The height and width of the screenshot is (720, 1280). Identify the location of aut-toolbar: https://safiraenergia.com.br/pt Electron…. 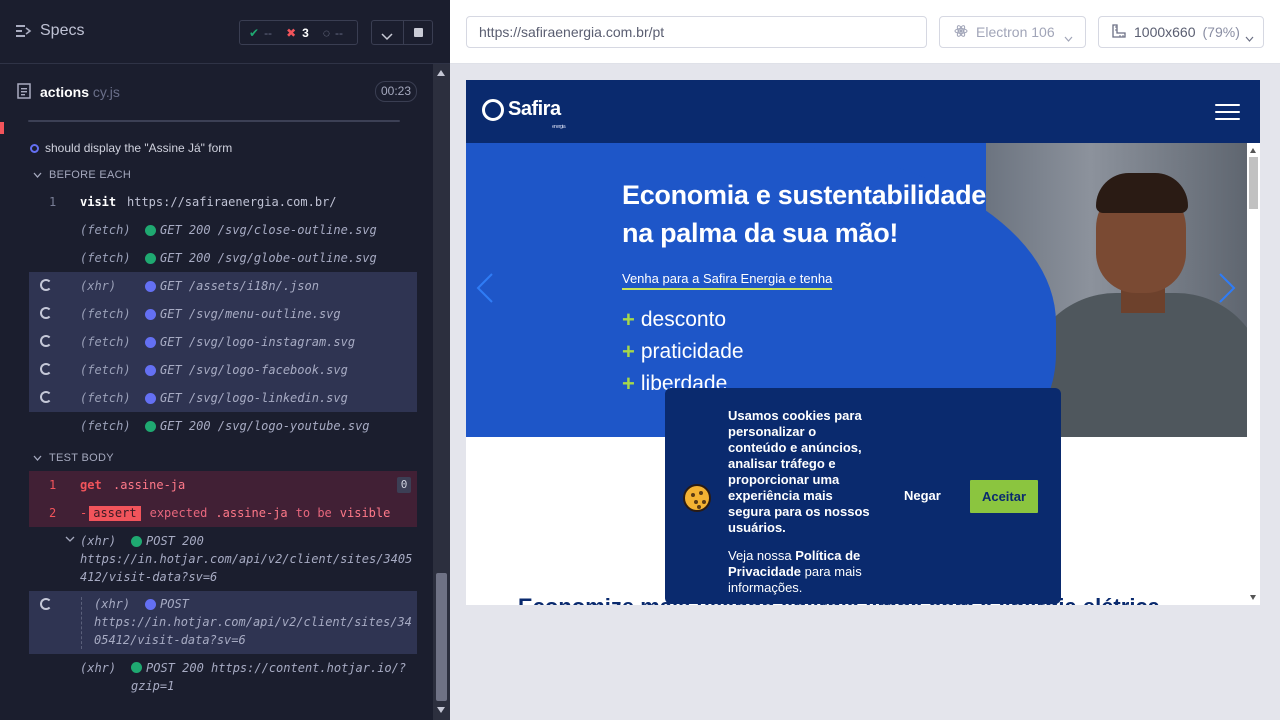
(865, 32).